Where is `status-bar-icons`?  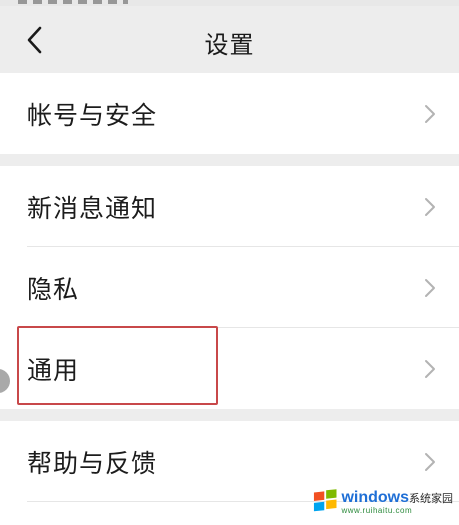
status-bar-icons is located at coordinates (73, 2).